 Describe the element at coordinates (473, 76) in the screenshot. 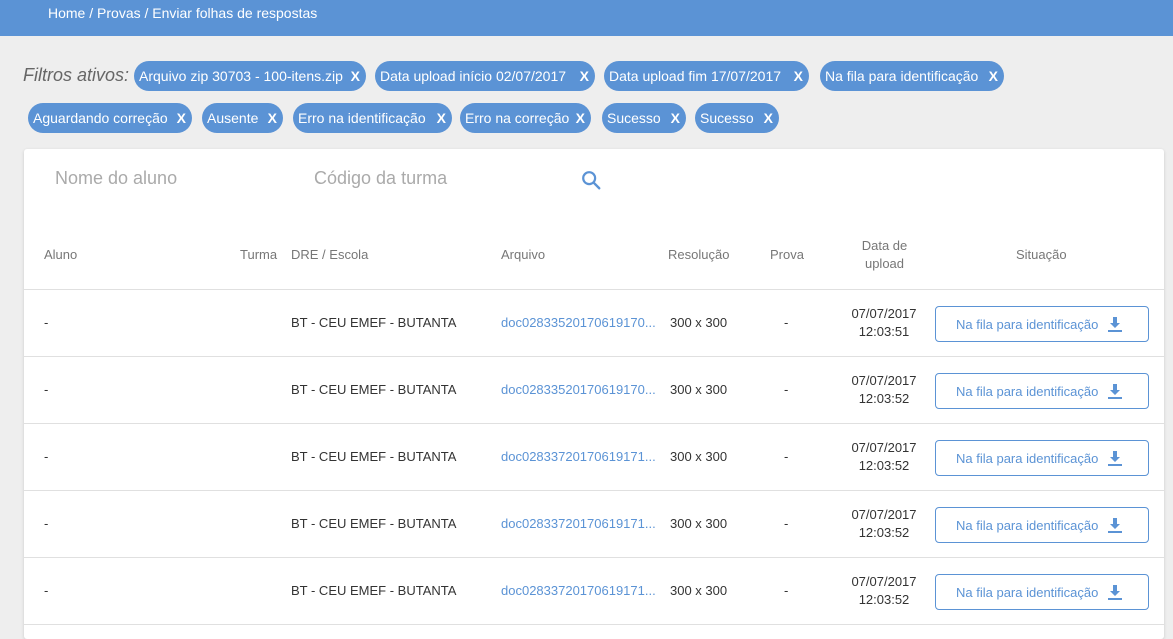

I see `filter-chip-label: Data upload início 02/07/2017` at that location.